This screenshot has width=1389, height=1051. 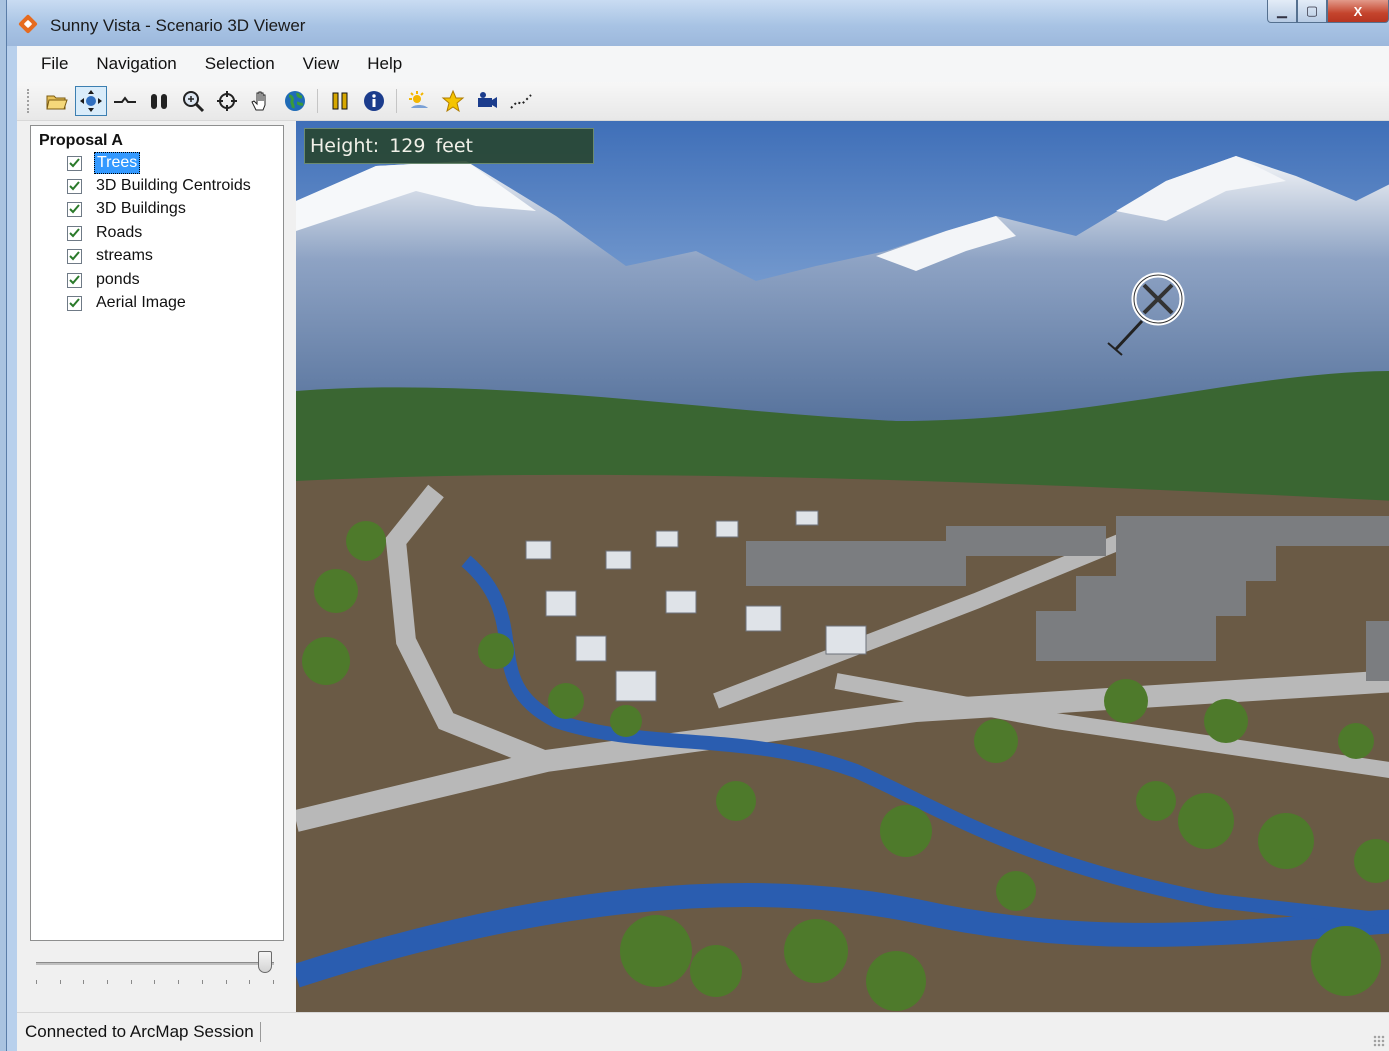 I want to click on window-controls: ▁ ▢ X, so click(x=1328, y=15).